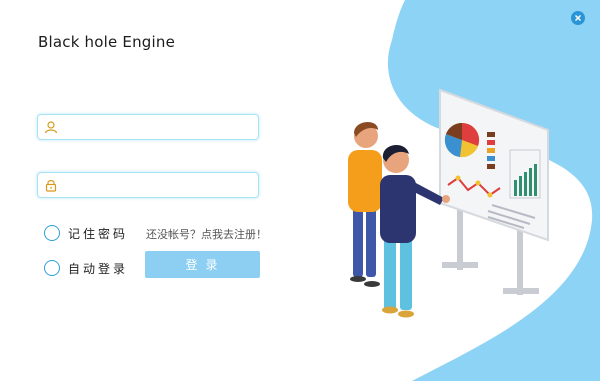 The height and width of the screenshot is (381, 600). I want to click on close-icon, so click(578, 18).